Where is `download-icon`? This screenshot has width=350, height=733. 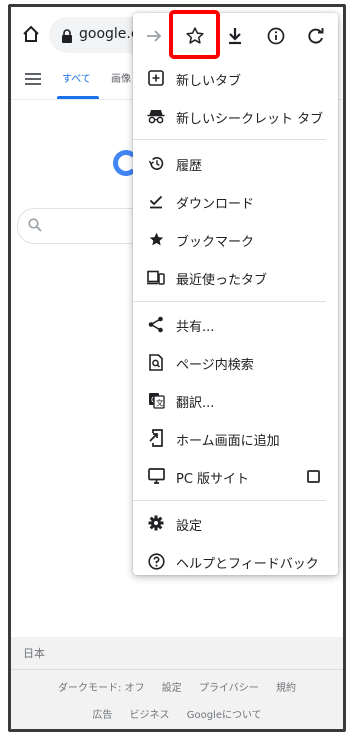 download-icon is located at coordinates (235, 36).